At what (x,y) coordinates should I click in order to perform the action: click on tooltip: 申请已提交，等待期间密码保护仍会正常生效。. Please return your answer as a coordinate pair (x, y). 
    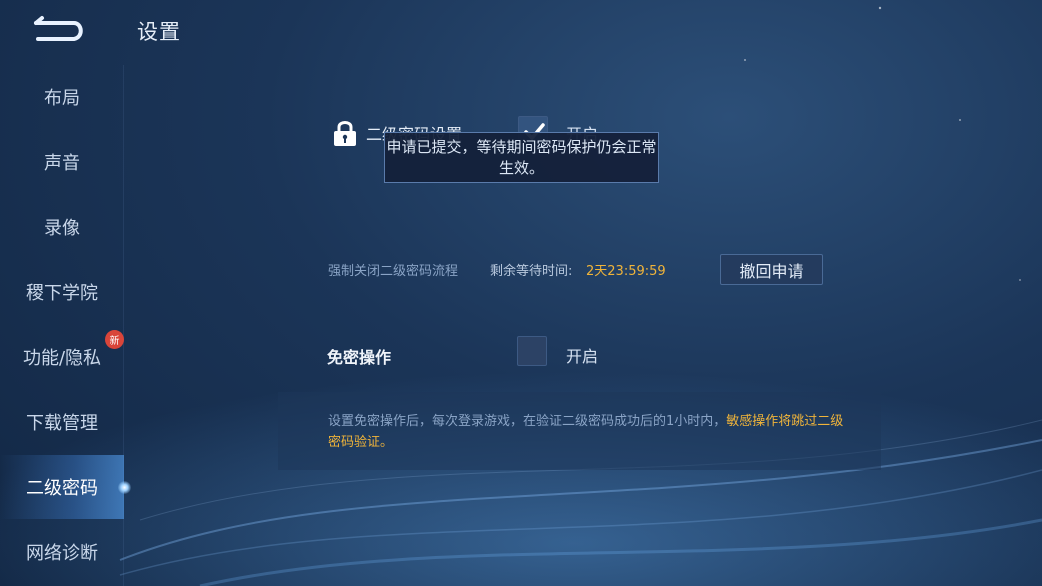
    Looking at the image, I should click on (521, 157).